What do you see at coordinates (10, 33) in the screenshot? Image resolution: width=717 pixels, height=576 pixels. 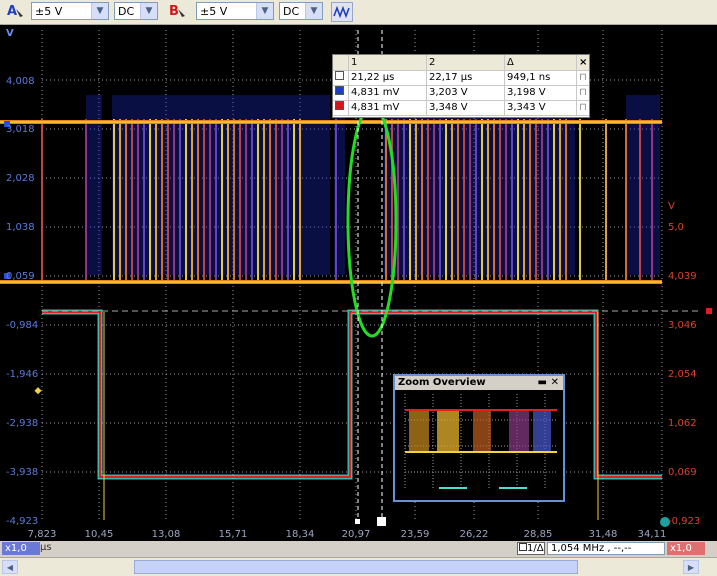 I see `y-axis-a-unit: V` at bounding box center [10, 33].